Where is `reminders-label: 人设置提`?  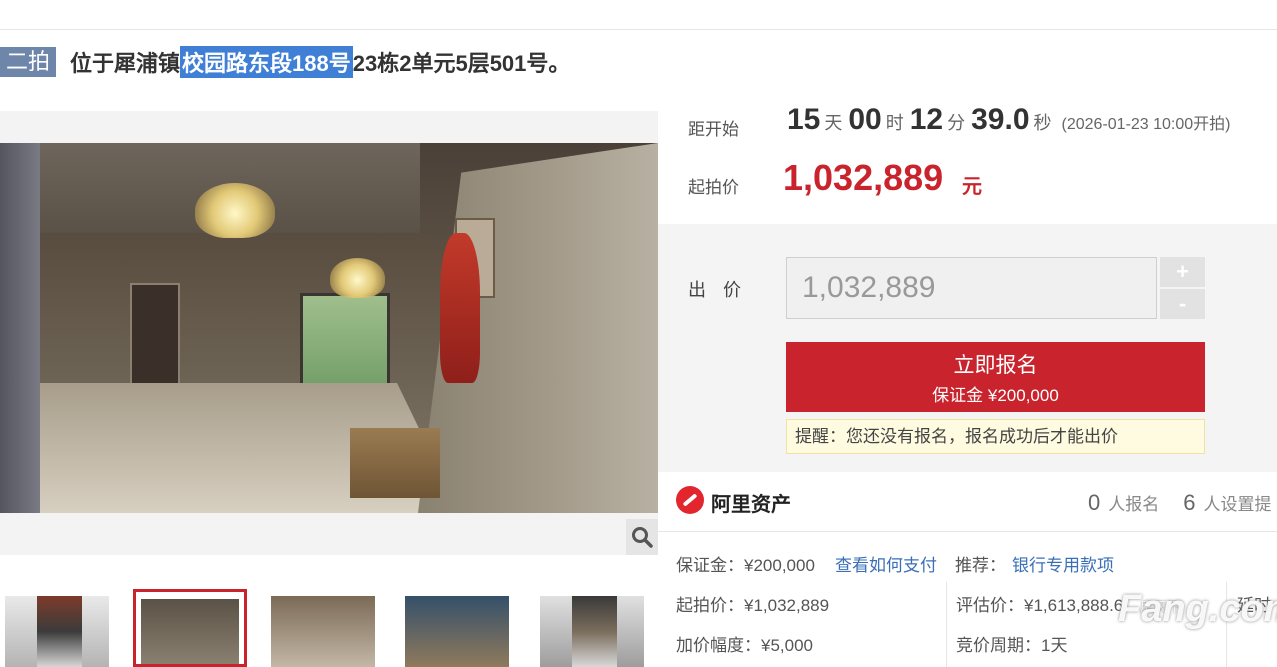
reminders-label: 人设置提 is located at coordinates (1237, 504).